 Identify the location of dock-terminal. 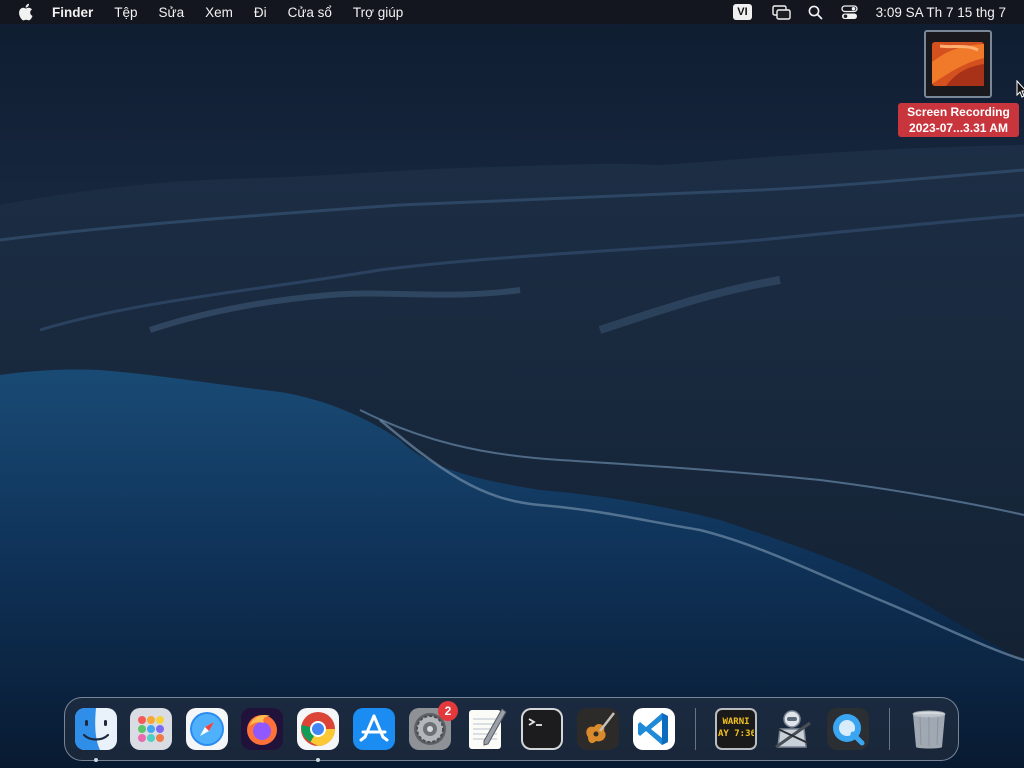
(542, 729).